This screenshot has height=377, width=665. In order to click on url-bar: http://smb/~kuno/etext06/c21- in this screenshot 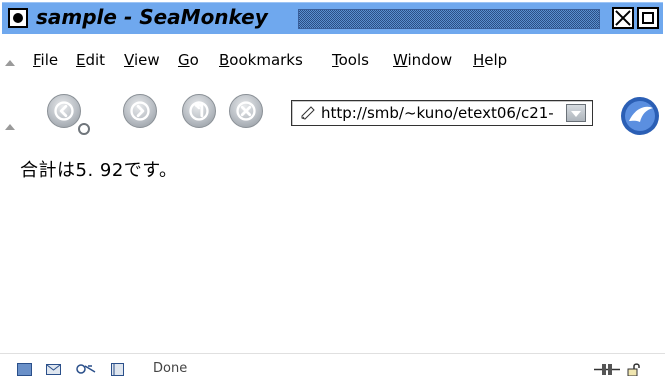, I will do `click(442, 113)`.